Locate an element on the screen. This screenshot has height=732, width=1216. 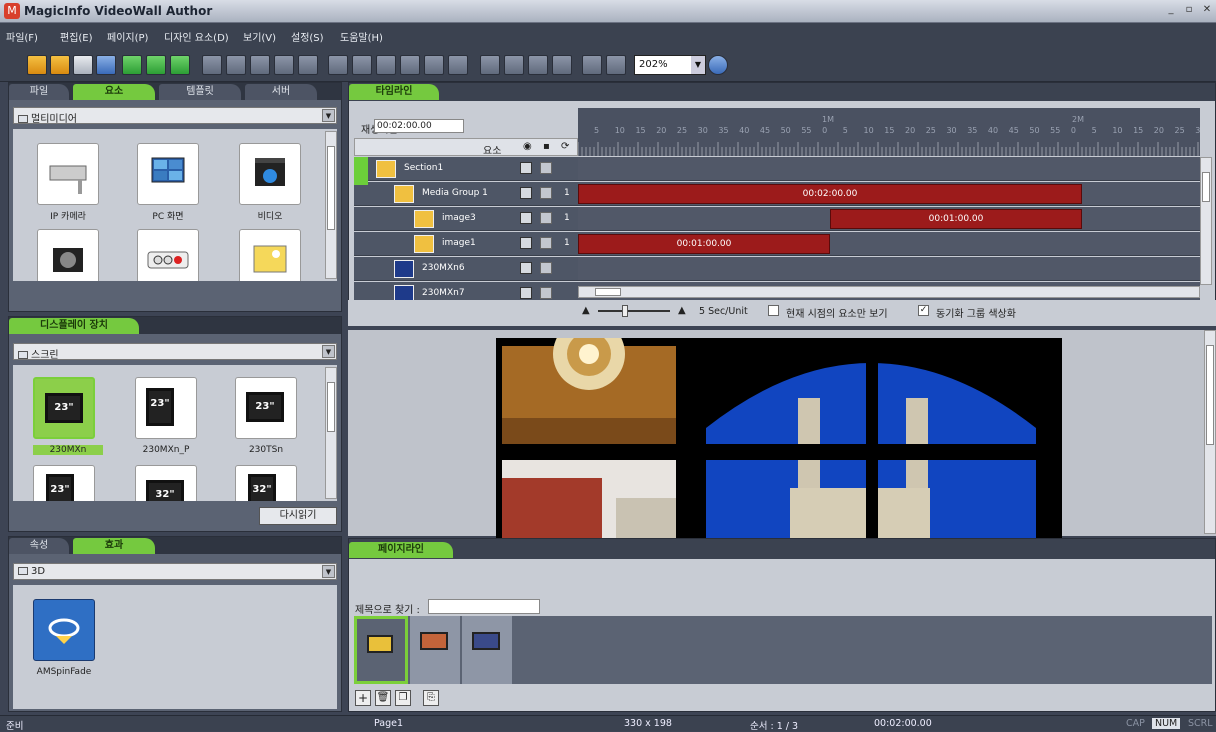
align-bottom-icon is located at coordinates (458, 65).